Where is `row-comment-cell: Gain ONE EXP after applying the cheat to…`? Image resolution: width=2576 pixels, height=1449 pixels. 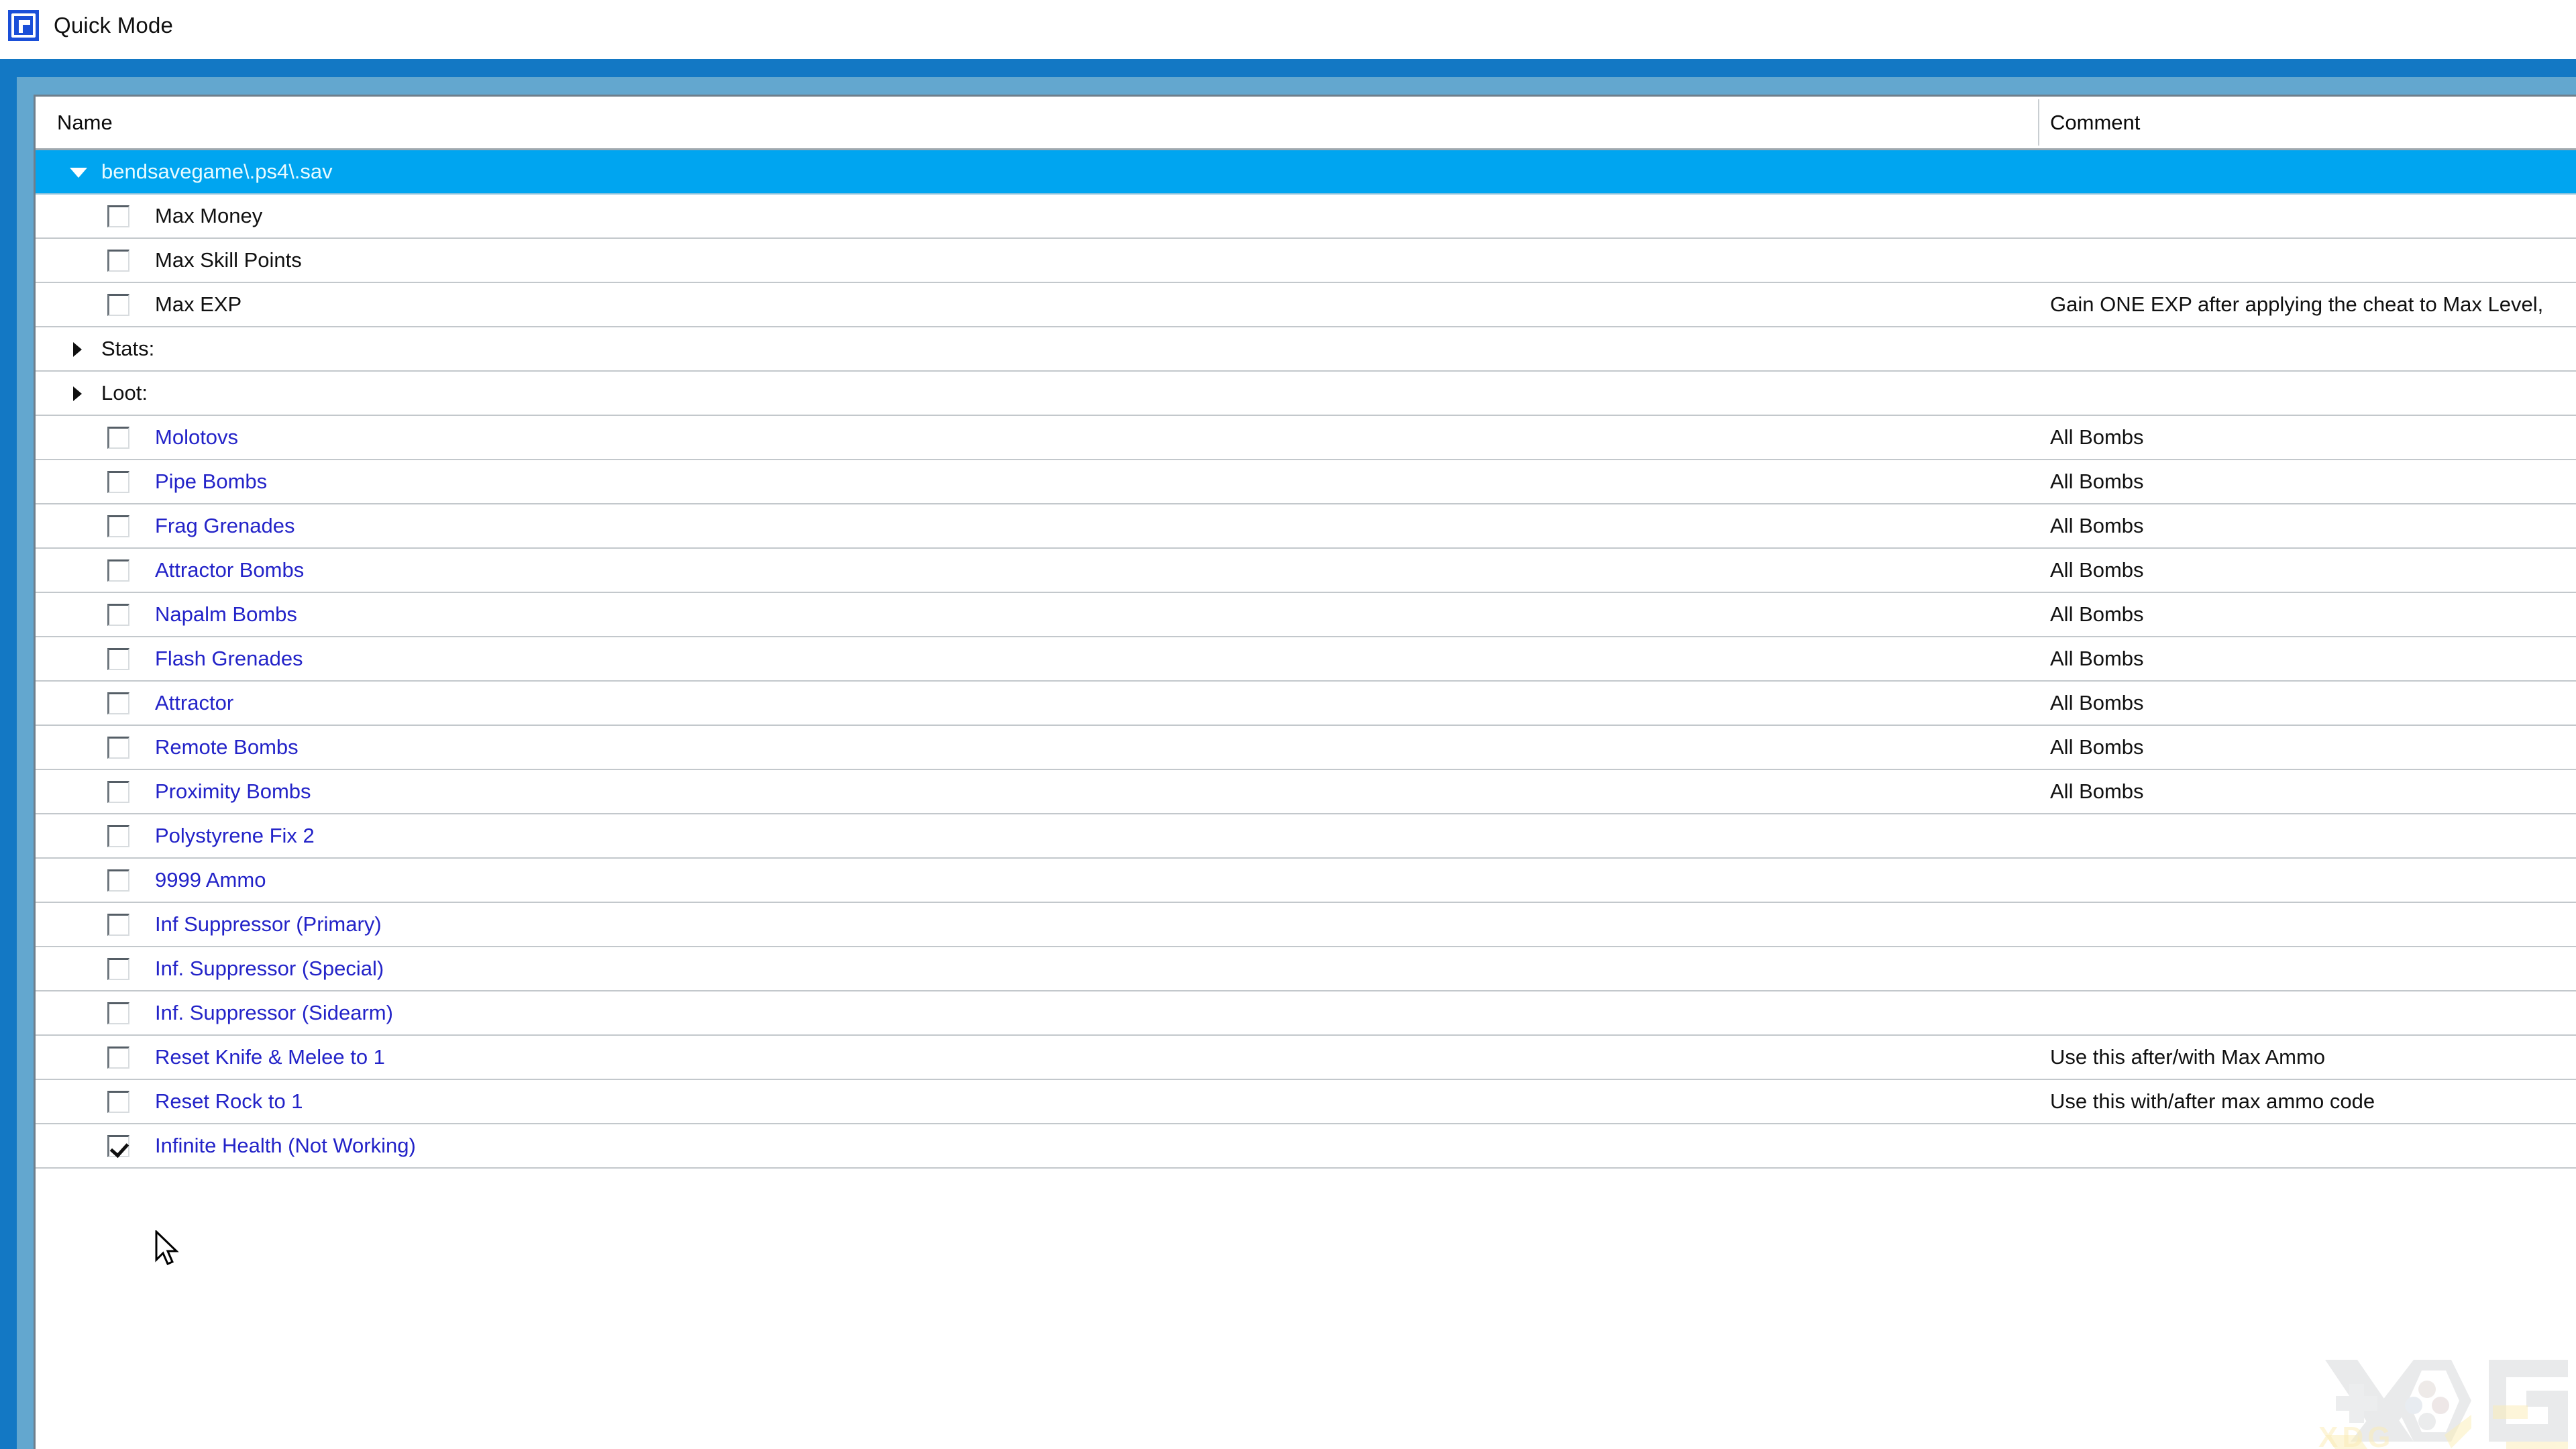 row-comment-cell: Gain ONE EXP after applying the cheat to… is located at coordinates (2297, 304).